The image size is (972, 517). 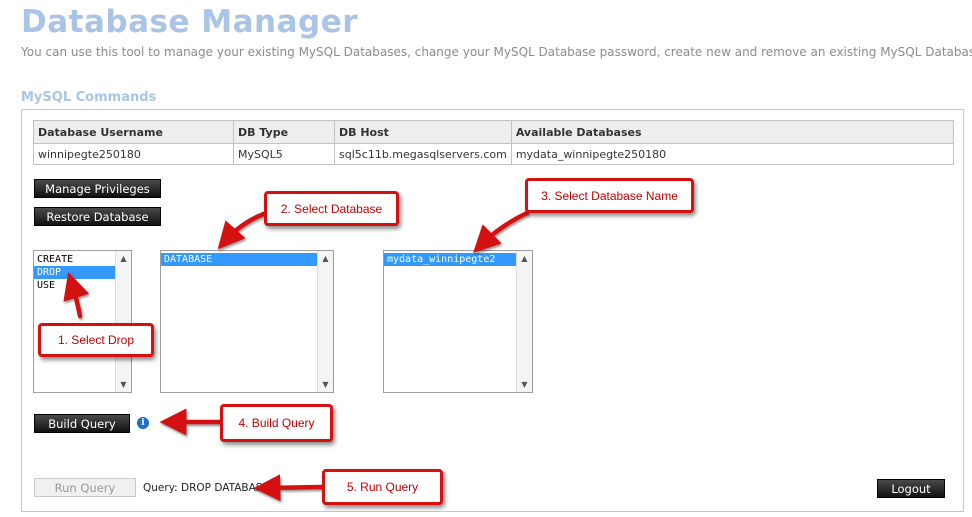 I want to click on callout-select-database: 2. Select Database, so click(x=331, y=208).